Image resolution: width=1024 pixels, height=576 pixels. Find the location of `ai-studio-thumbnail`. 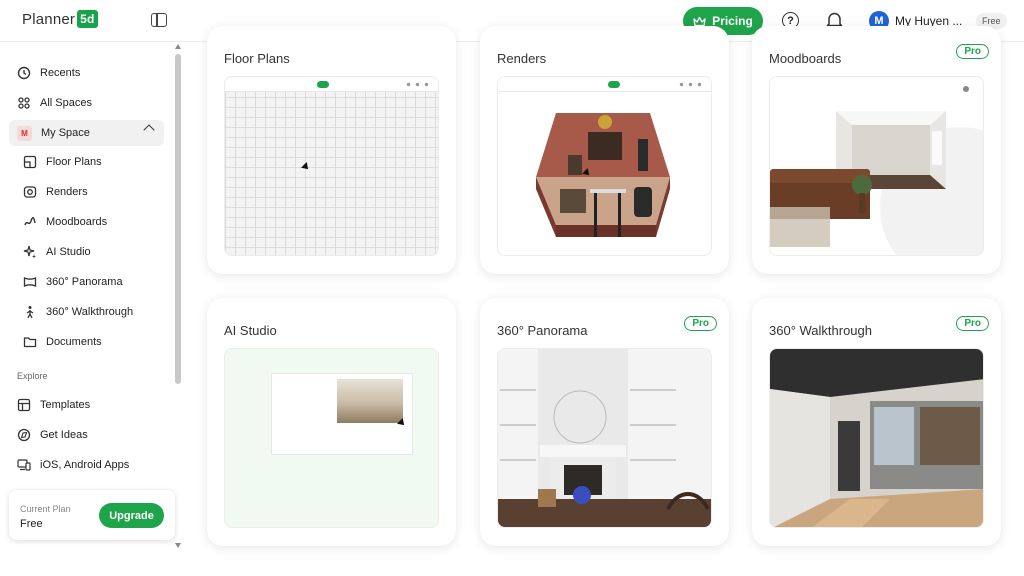

ai-studio-thumbnail is located at coordinates (331, 438).